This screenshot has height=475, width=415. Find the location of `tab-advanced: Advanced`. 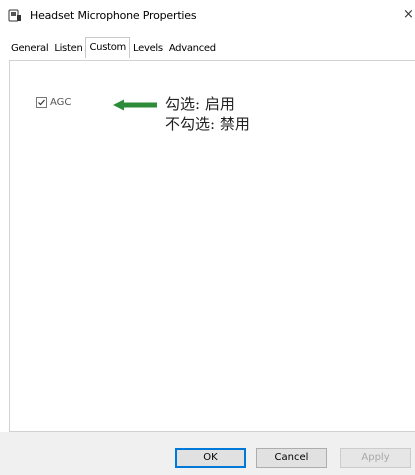

tab-advanced: Advanced is located at coordinates (192, 48).